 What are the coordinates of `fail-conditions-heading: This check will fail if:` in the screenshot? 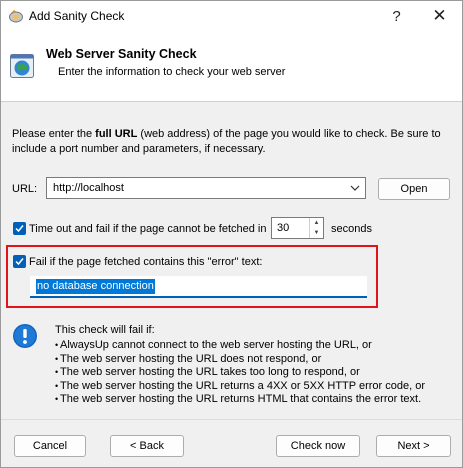 It's located at (105, 330).